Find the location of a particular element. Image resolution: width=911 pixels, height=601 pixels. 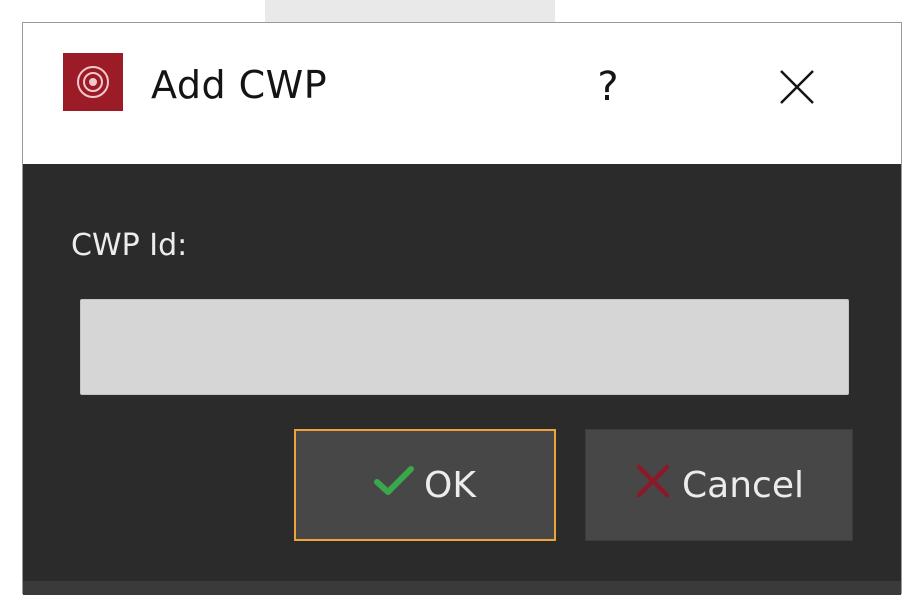

x-icon is located at coordinates (653, 485).